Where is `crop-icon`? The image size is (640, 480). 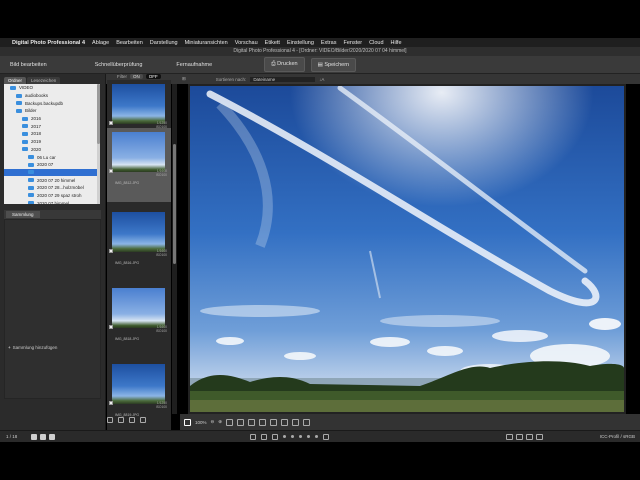
crop-icon is located at coordinates (230, 422).